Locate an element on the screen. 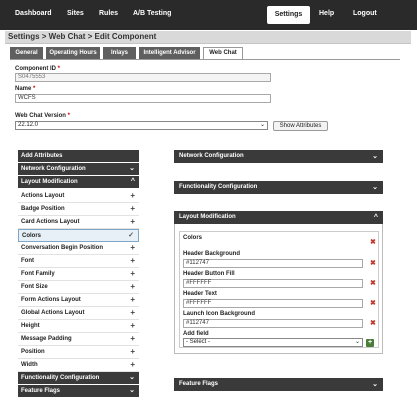 This screenshot has height=413, width=417. header-text-label: Header Text is located at coordinates (200, 294).